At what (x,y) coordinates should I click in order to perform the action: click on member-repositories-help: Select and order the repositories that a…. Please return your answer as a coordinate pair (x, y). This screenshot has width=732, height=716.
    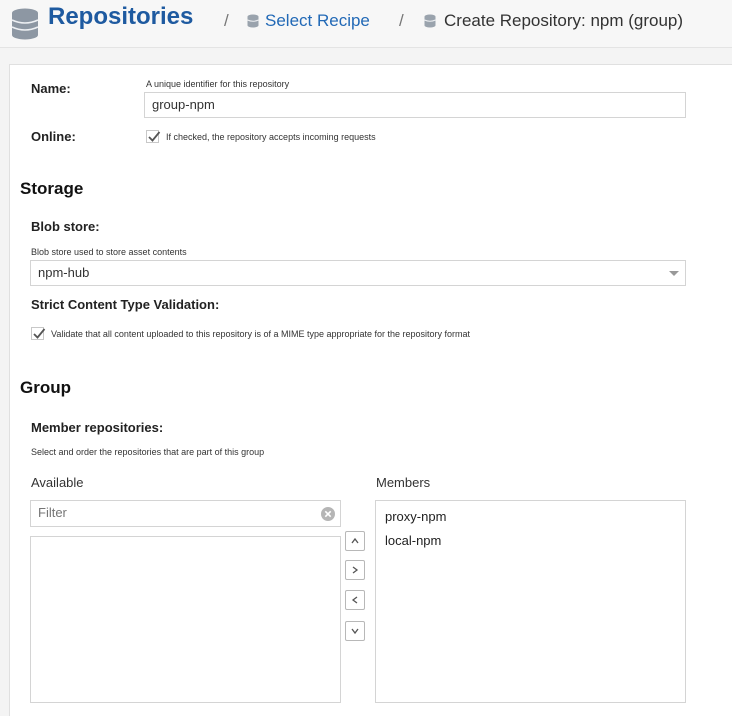
    Looking at the image, I should click on (148, 452).